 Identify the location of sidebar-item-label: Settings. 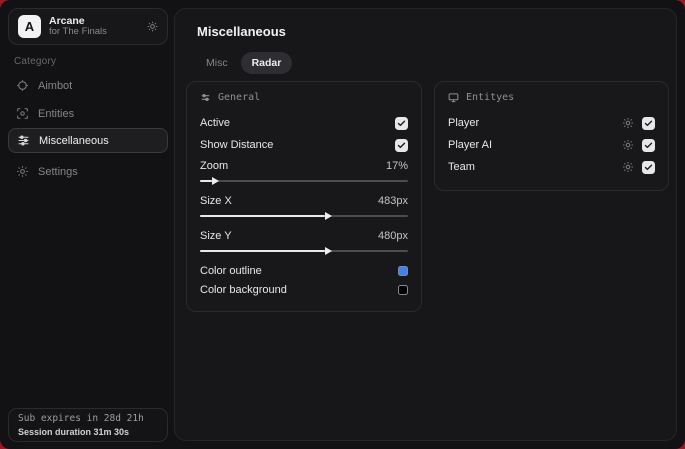
(58, 171).